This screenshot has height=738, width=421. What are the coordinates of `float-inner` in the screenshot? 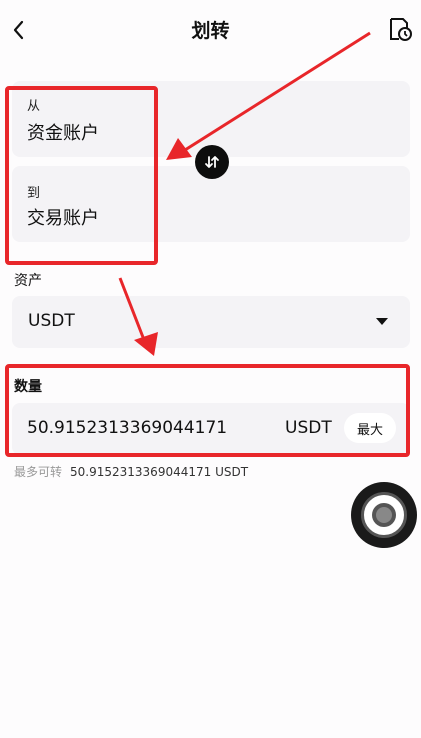 It's located at (384, 515).